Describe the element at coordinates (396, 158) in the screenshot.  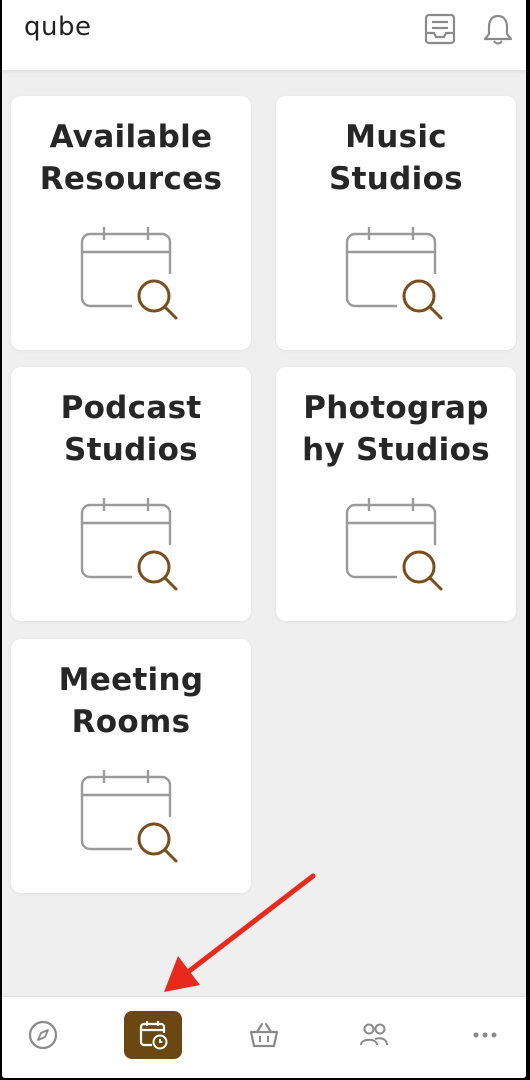
I see `card-title: Music Studios` at that location.